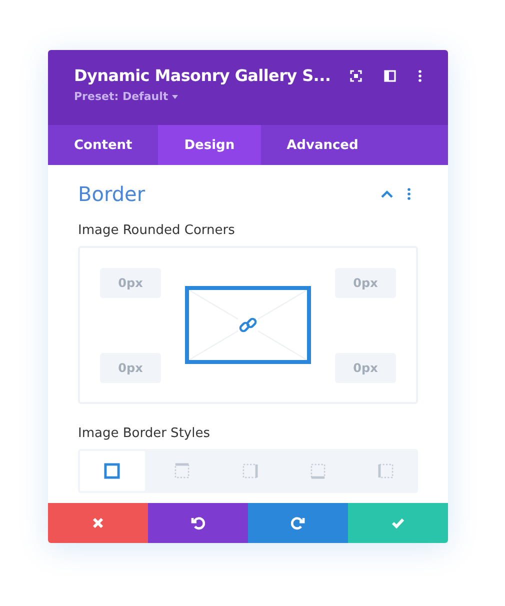 The image size is (505, 606). I want to click on undo-icon, so click(198, 523).